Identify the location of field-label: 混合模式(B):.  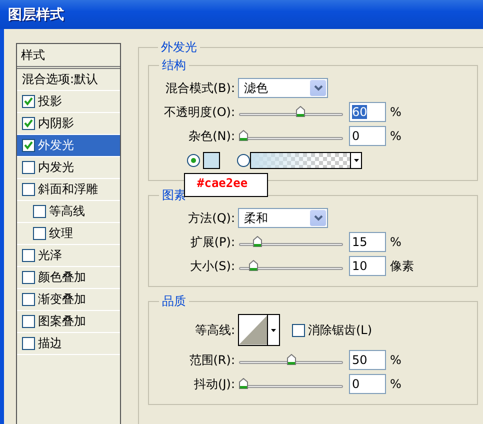
(200, 88).